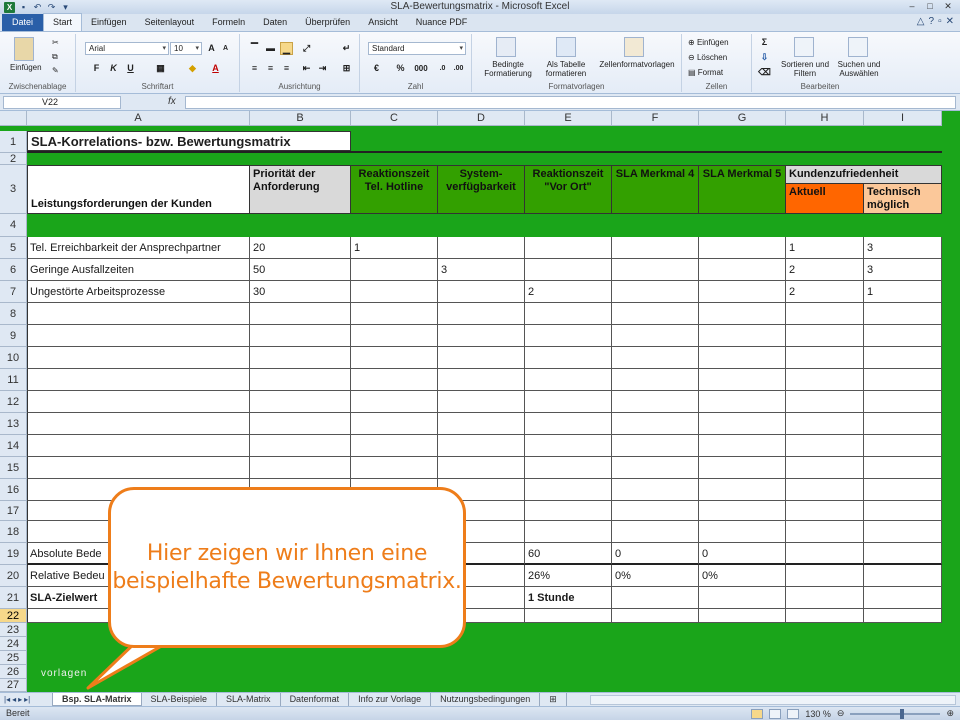  I want to click on cell-f17, so click(655, 511).